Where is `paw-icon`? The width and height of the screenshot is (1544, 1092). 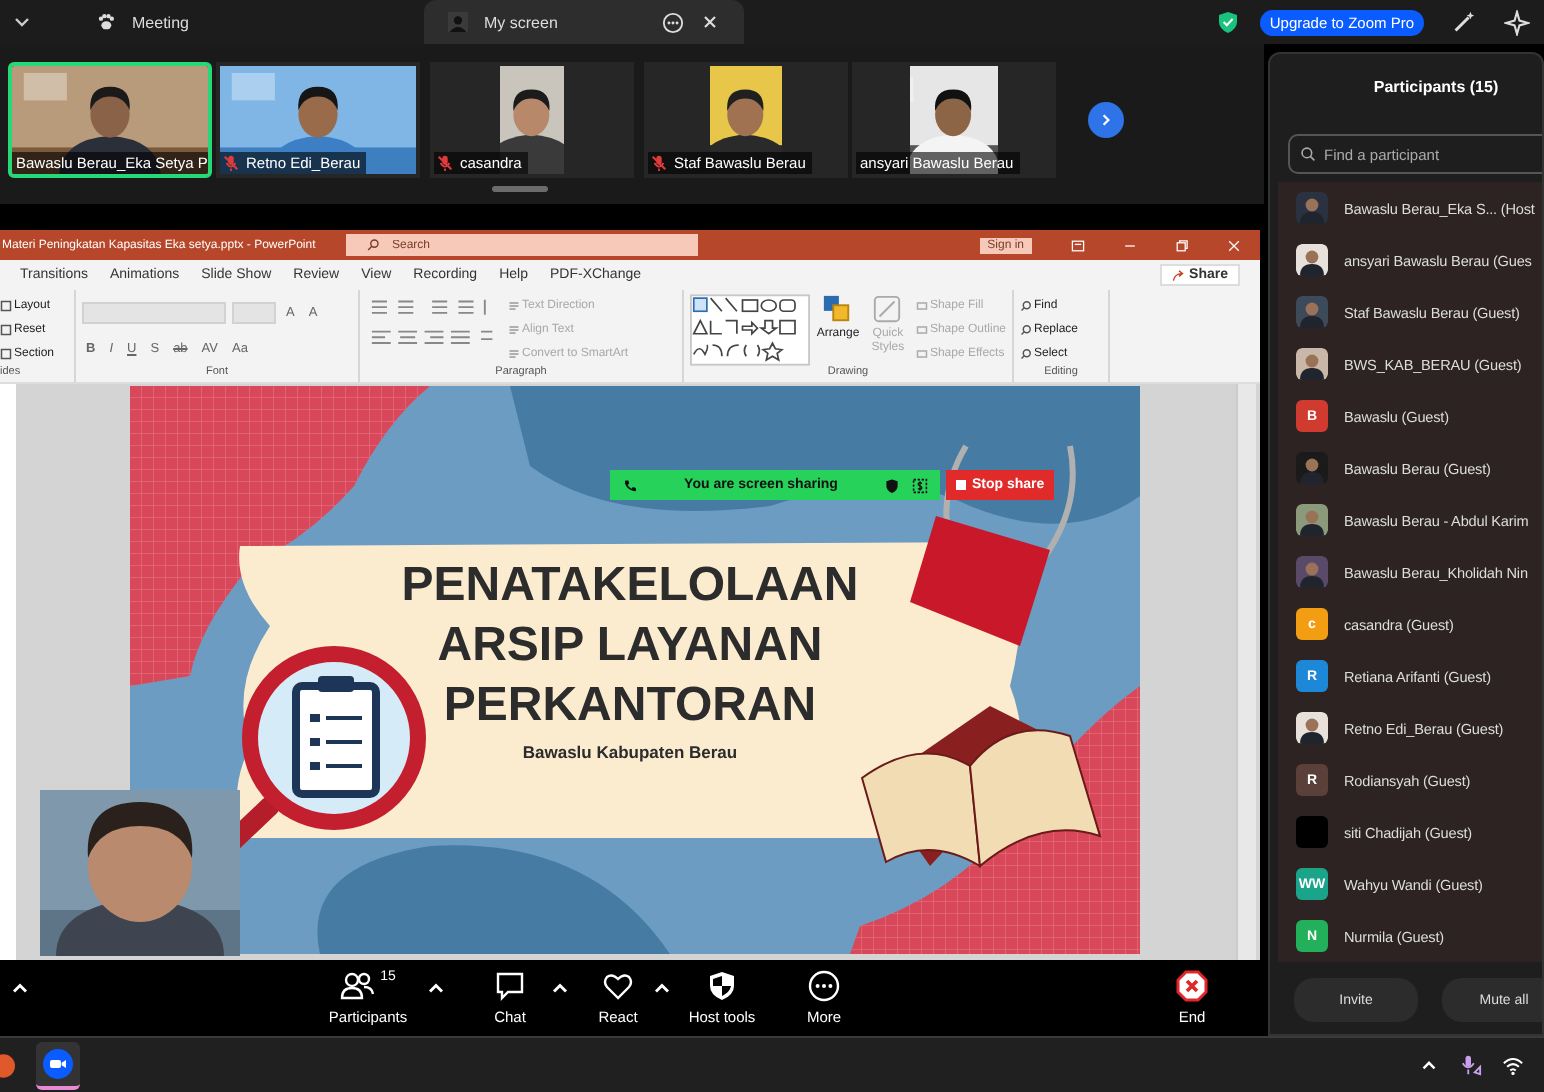 paw-icon is located at coordinates (106, 22).